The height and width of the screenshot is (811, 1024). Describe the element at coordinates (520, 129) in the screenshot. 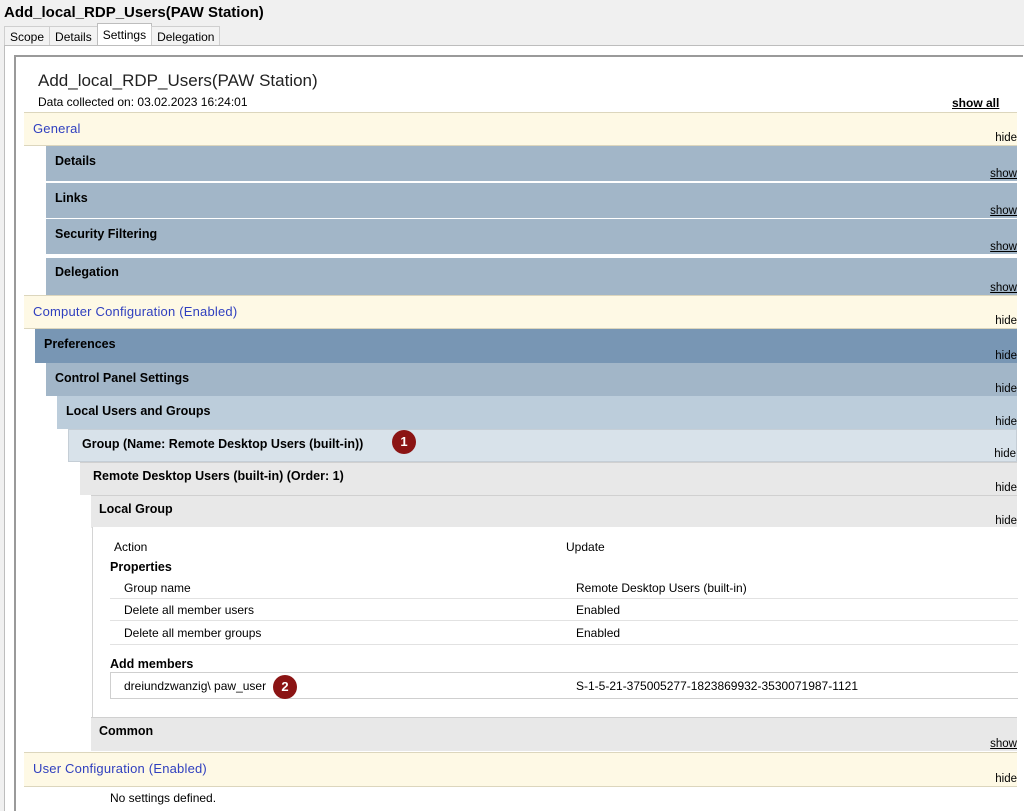

I see `section-general: General hide` at that location.